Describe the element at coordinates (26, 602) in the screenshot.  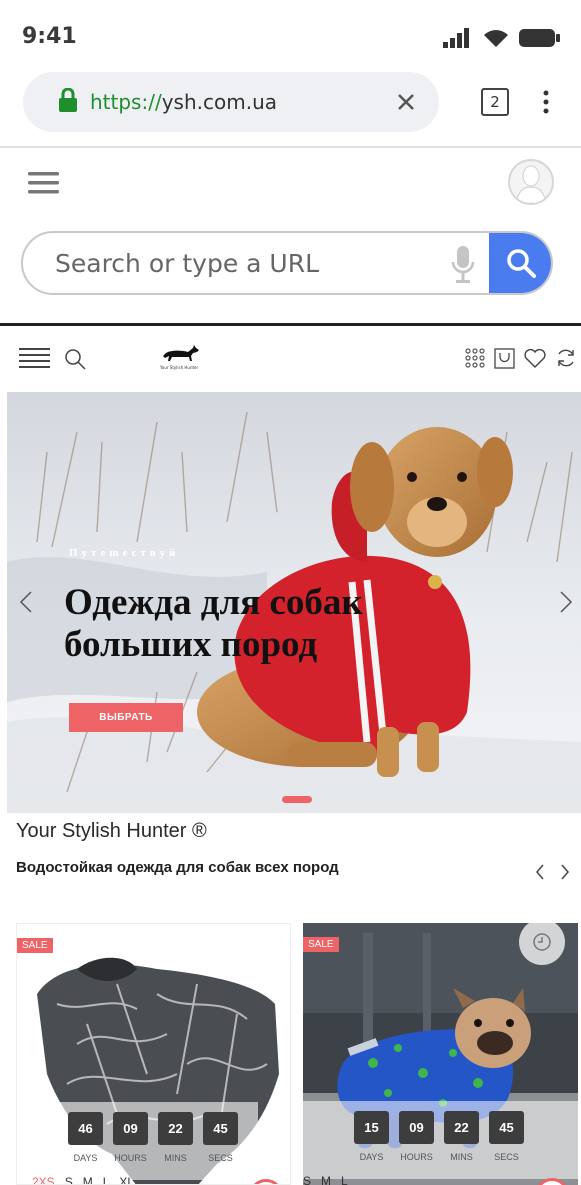
I see `chevron-left-icon` at that location.